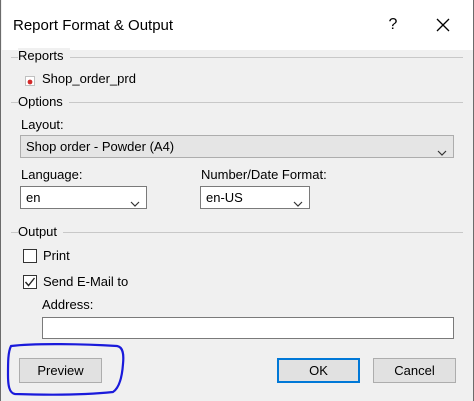 This screenshot has height=401, width=474. What do you see at coordinates (237, 57) in the screenshot?
I see `reports-separator` at bounding box center [237, 57].